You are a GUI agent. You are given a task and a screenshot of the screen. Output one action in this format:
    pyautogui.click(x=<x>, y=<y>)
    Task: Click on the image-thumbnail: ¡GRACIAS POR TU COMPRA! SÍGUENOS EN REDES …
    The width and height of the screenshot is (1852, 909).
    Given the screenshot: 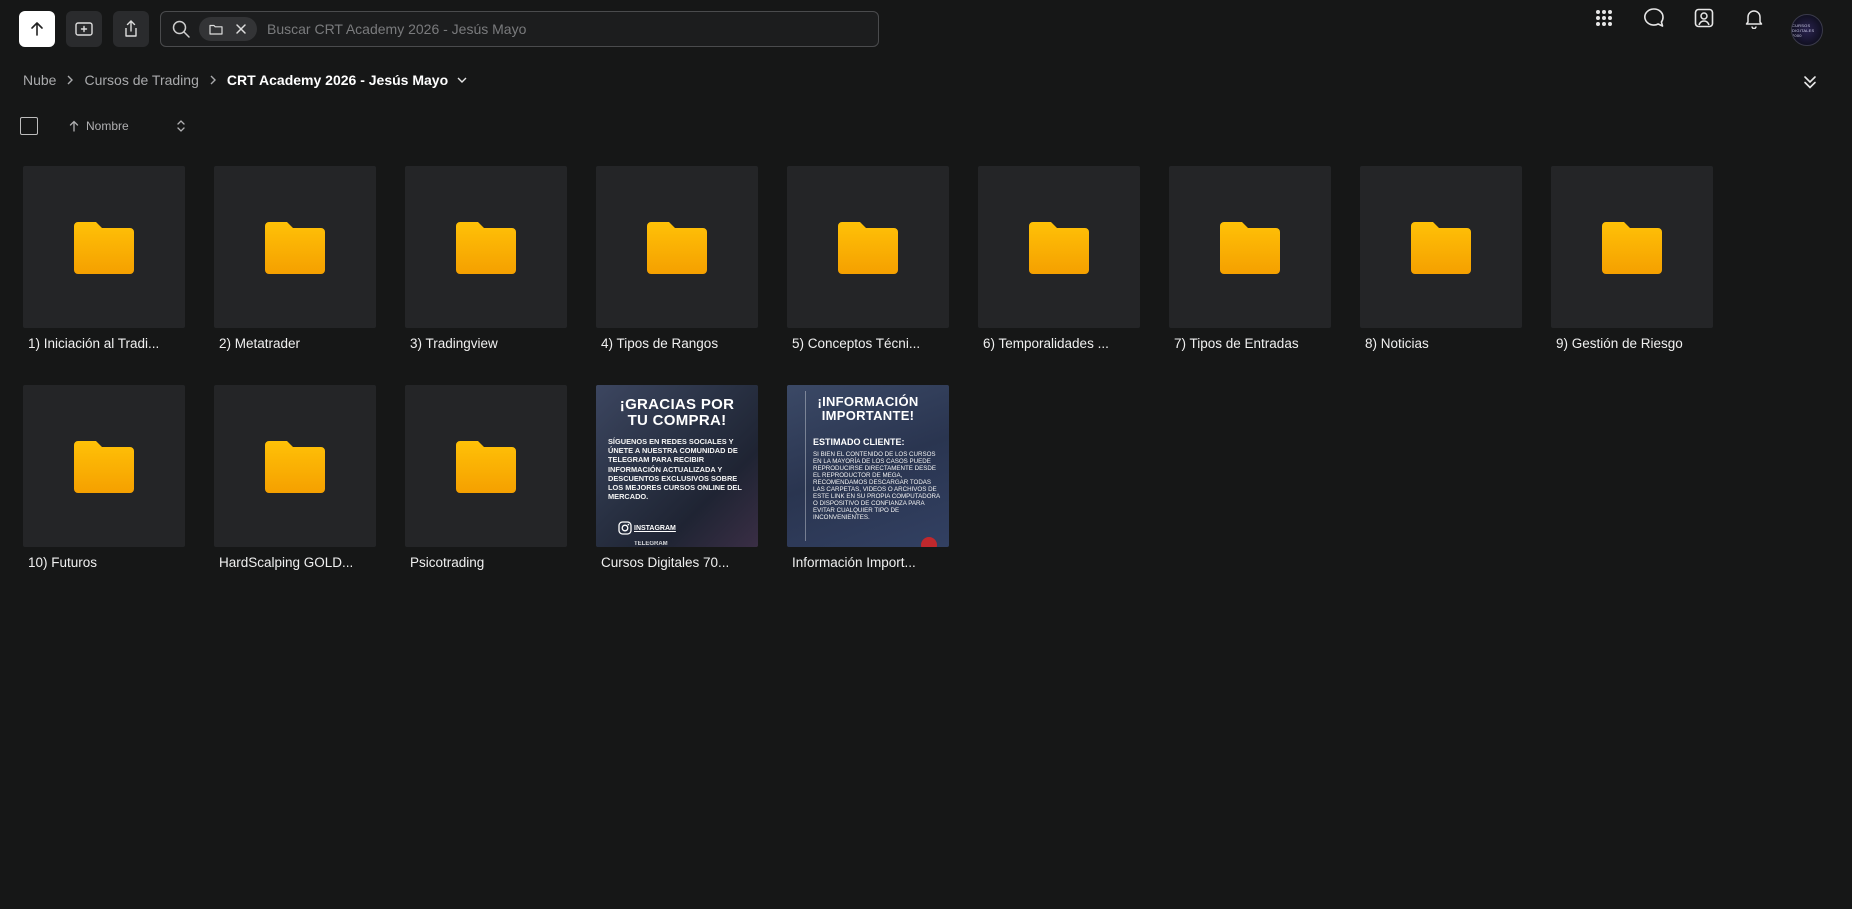 What is the action you would take?
    pyautogui.click(x=677, y=466)
    